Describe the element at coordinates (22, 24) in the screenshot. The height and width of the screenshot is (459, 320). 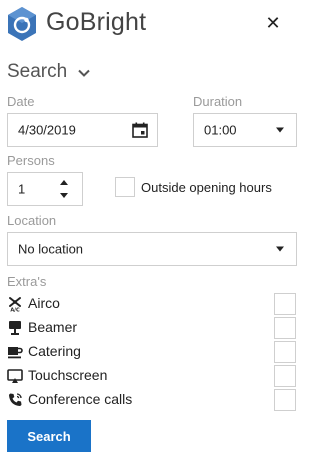
I see `gobright-logo-icon` at that location.